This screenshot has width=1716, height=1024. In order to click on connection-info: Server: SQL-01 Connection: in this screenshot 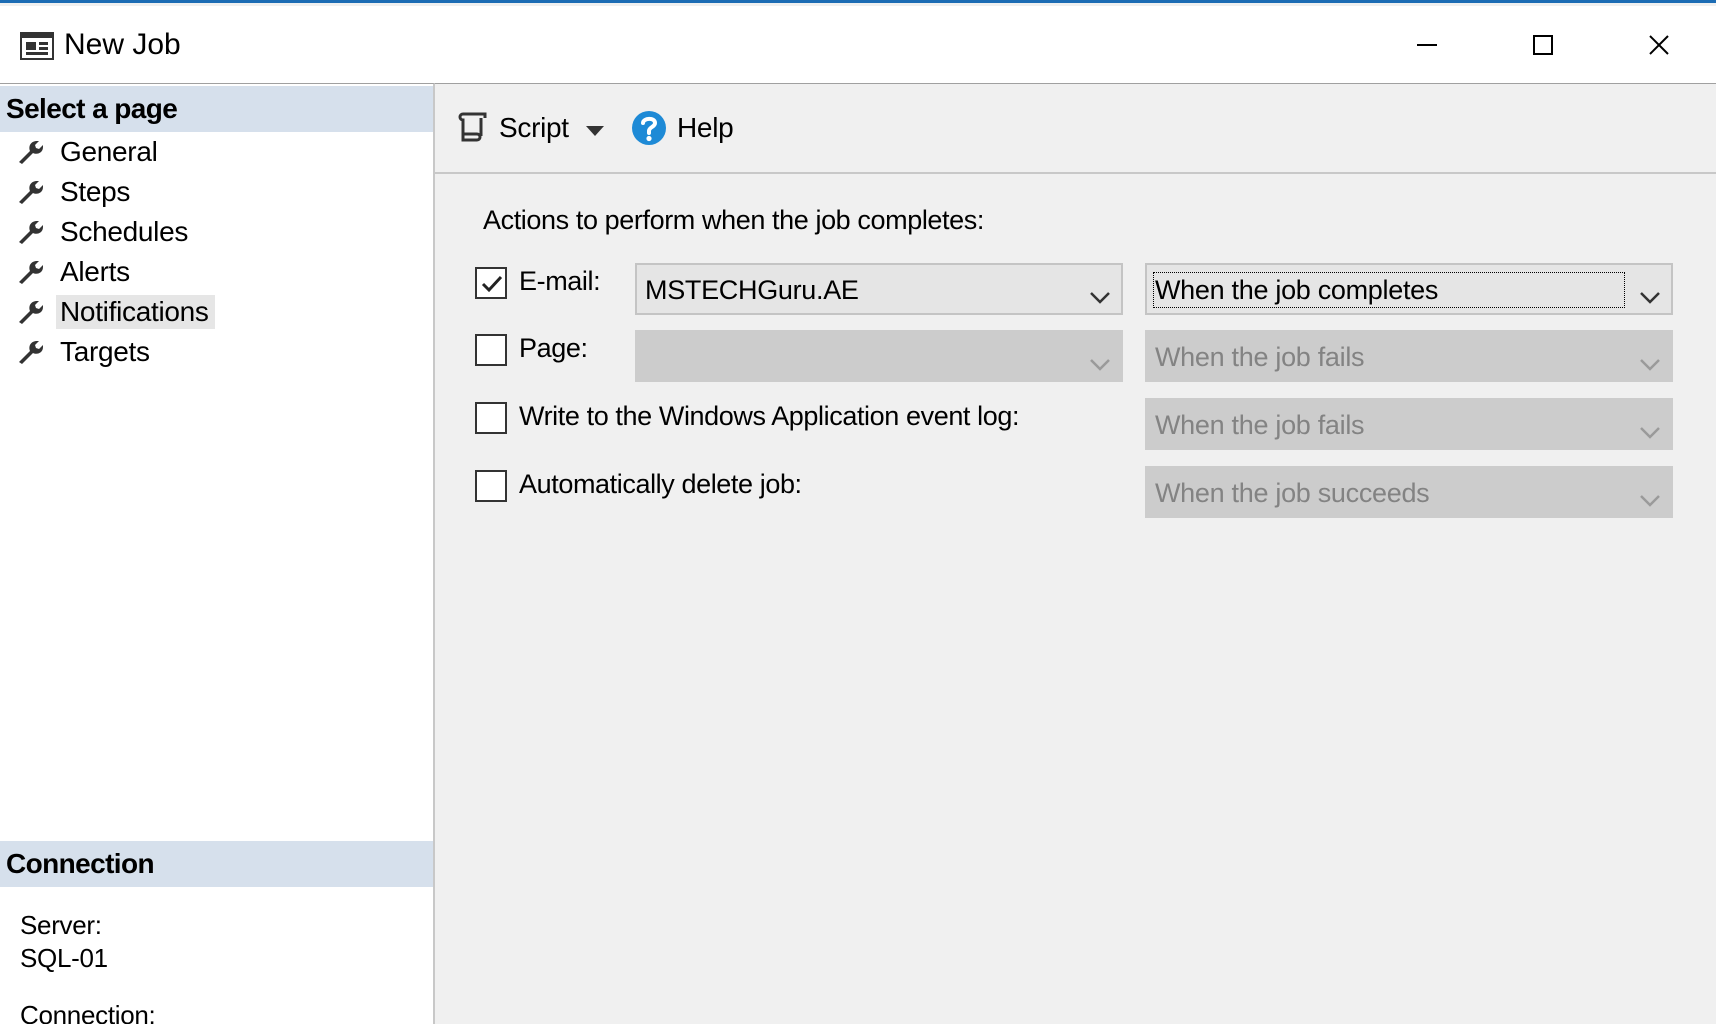, I will do `click(88, 966)`.